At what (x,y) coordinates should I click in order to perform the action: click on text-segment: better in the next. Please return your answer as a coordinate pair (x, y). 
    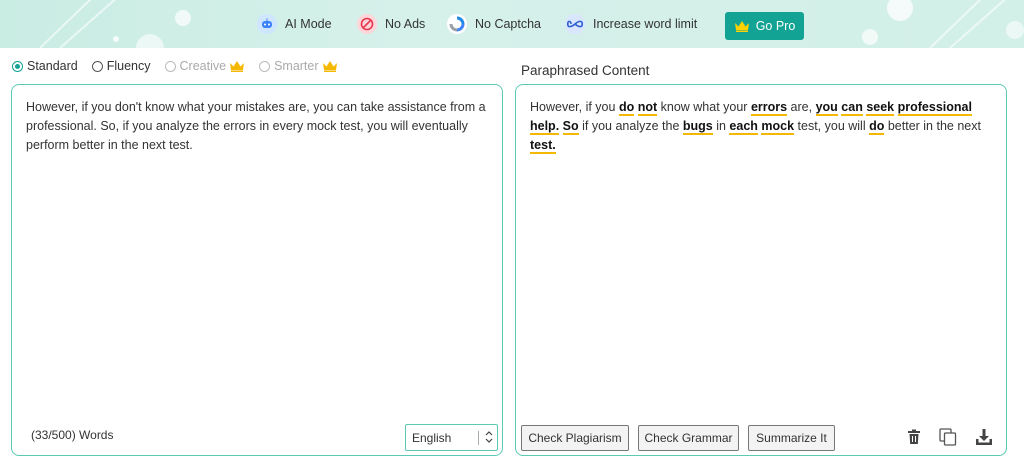
    Looking at the image, I should click on (932, 126).